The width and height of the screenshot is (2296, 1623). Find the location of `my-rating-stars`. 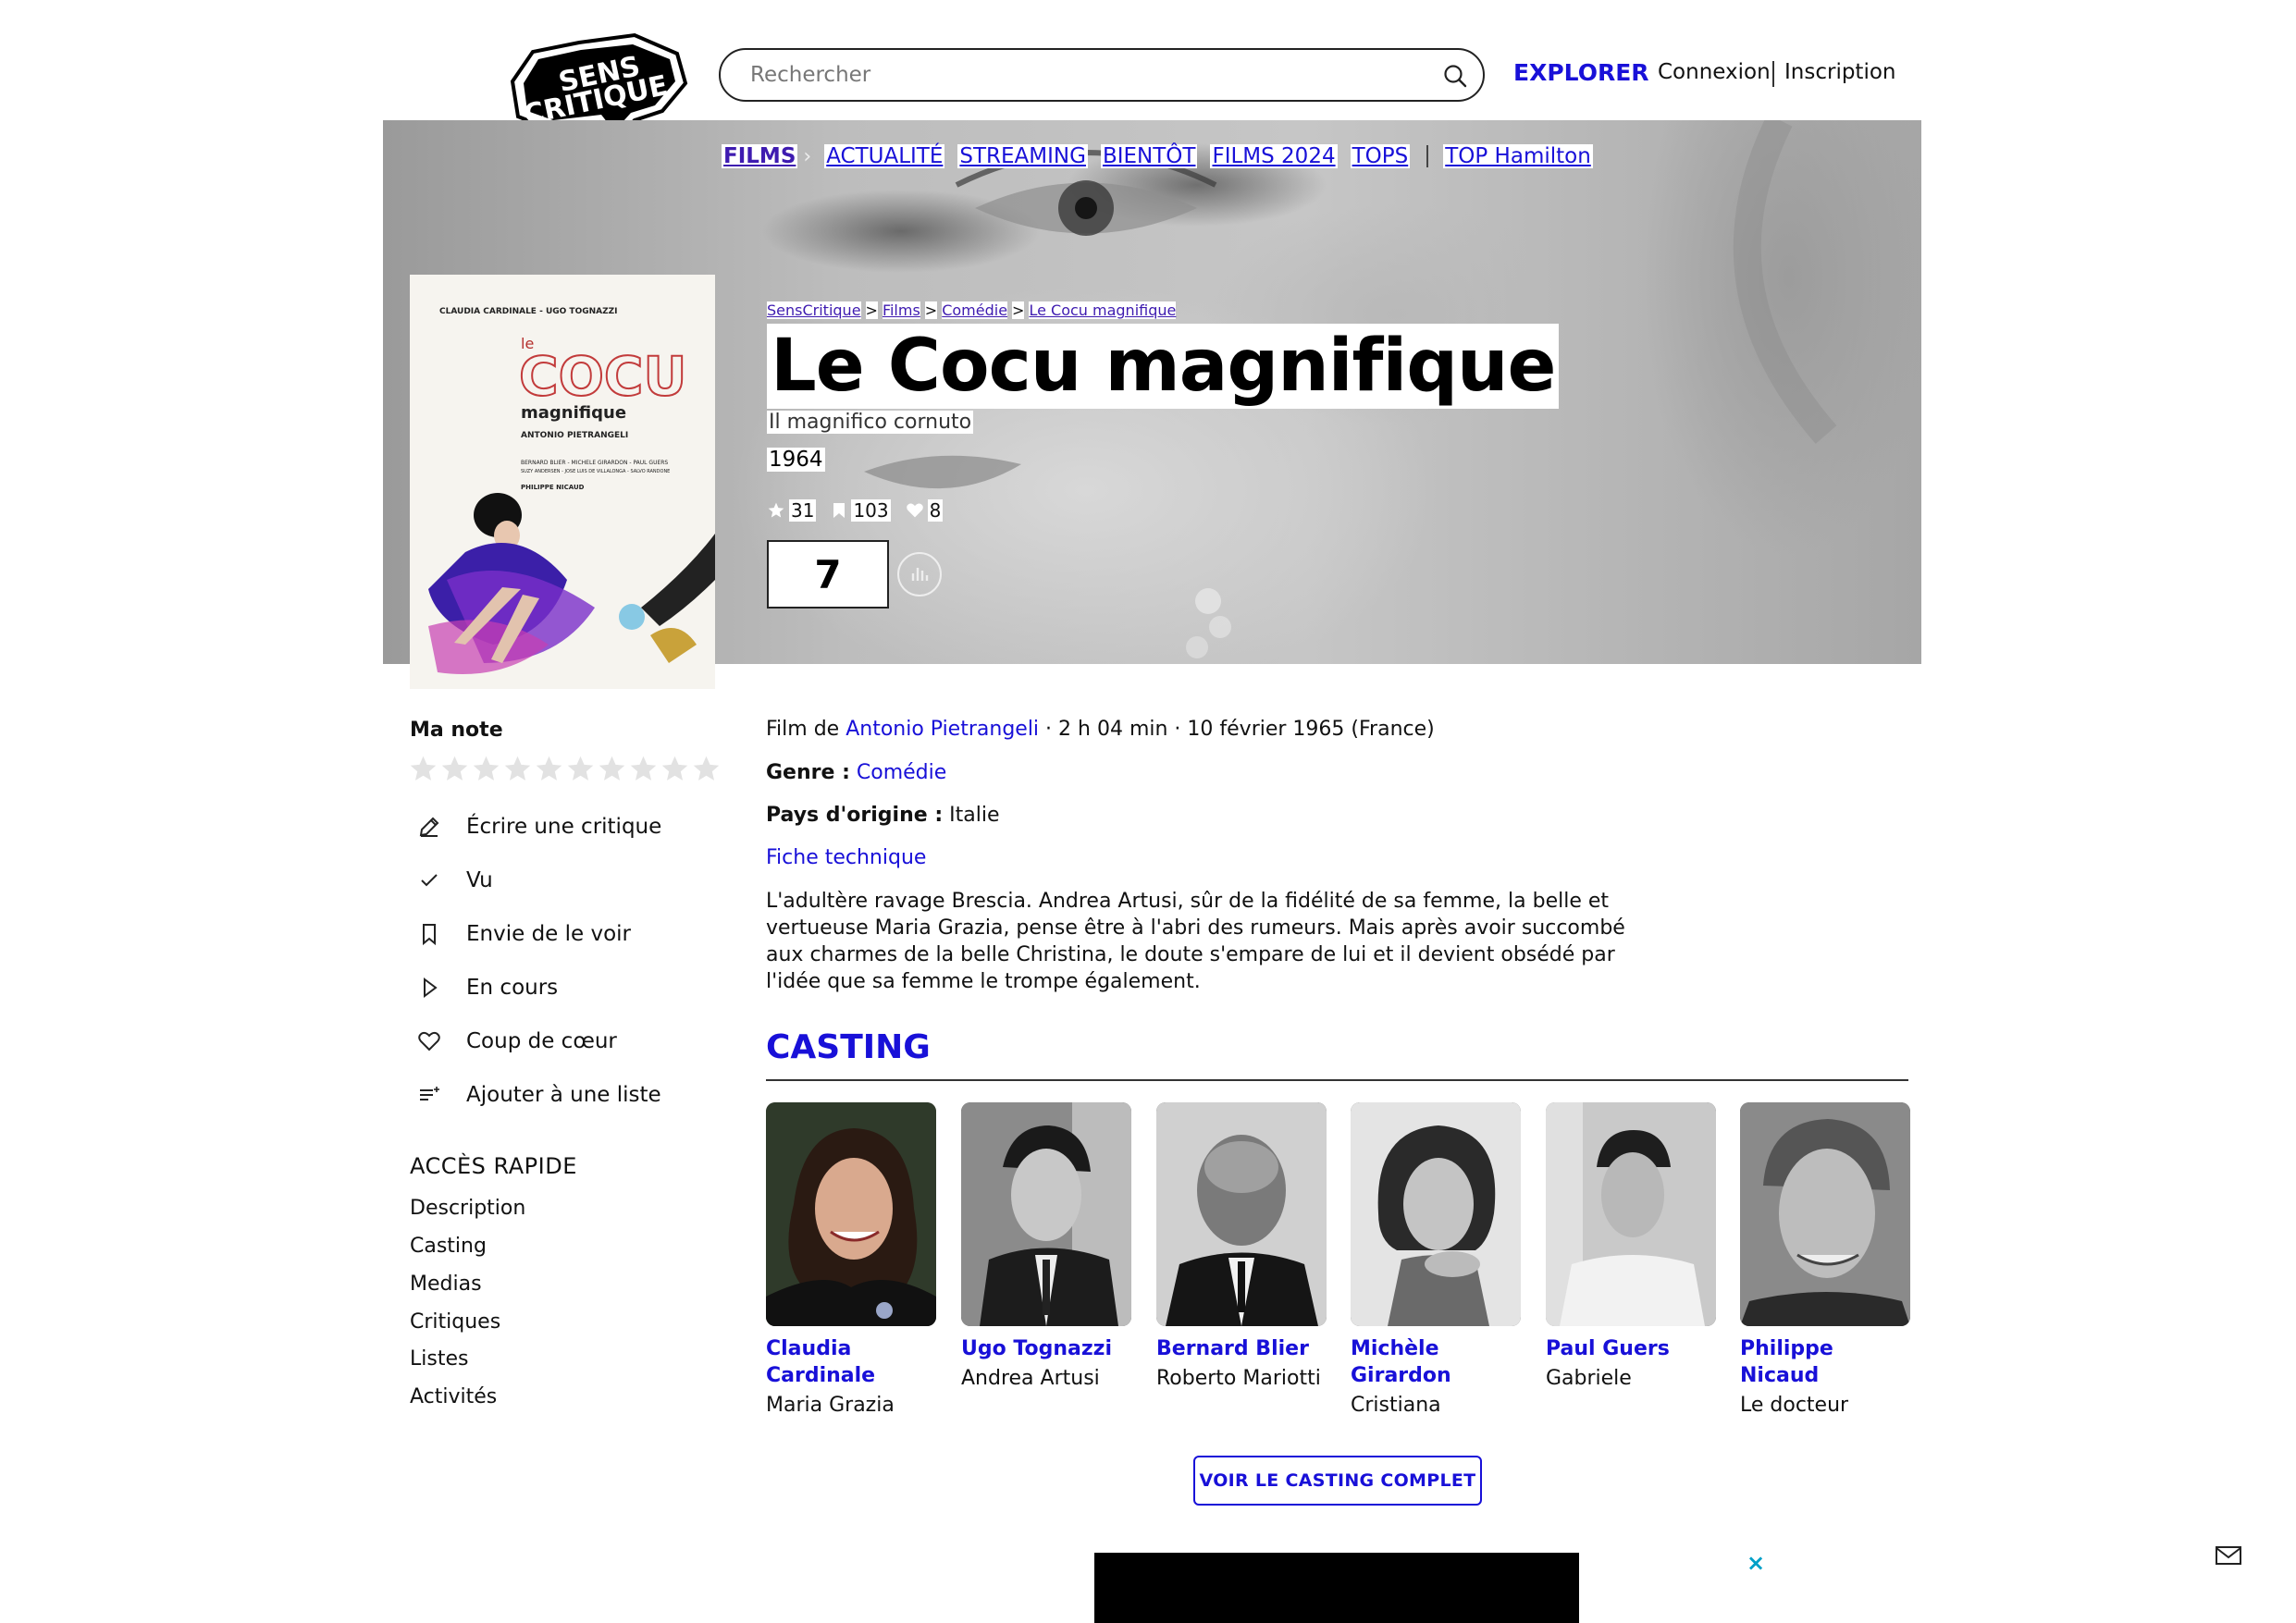

my-rating-stars is located at coordinates (565, 769).